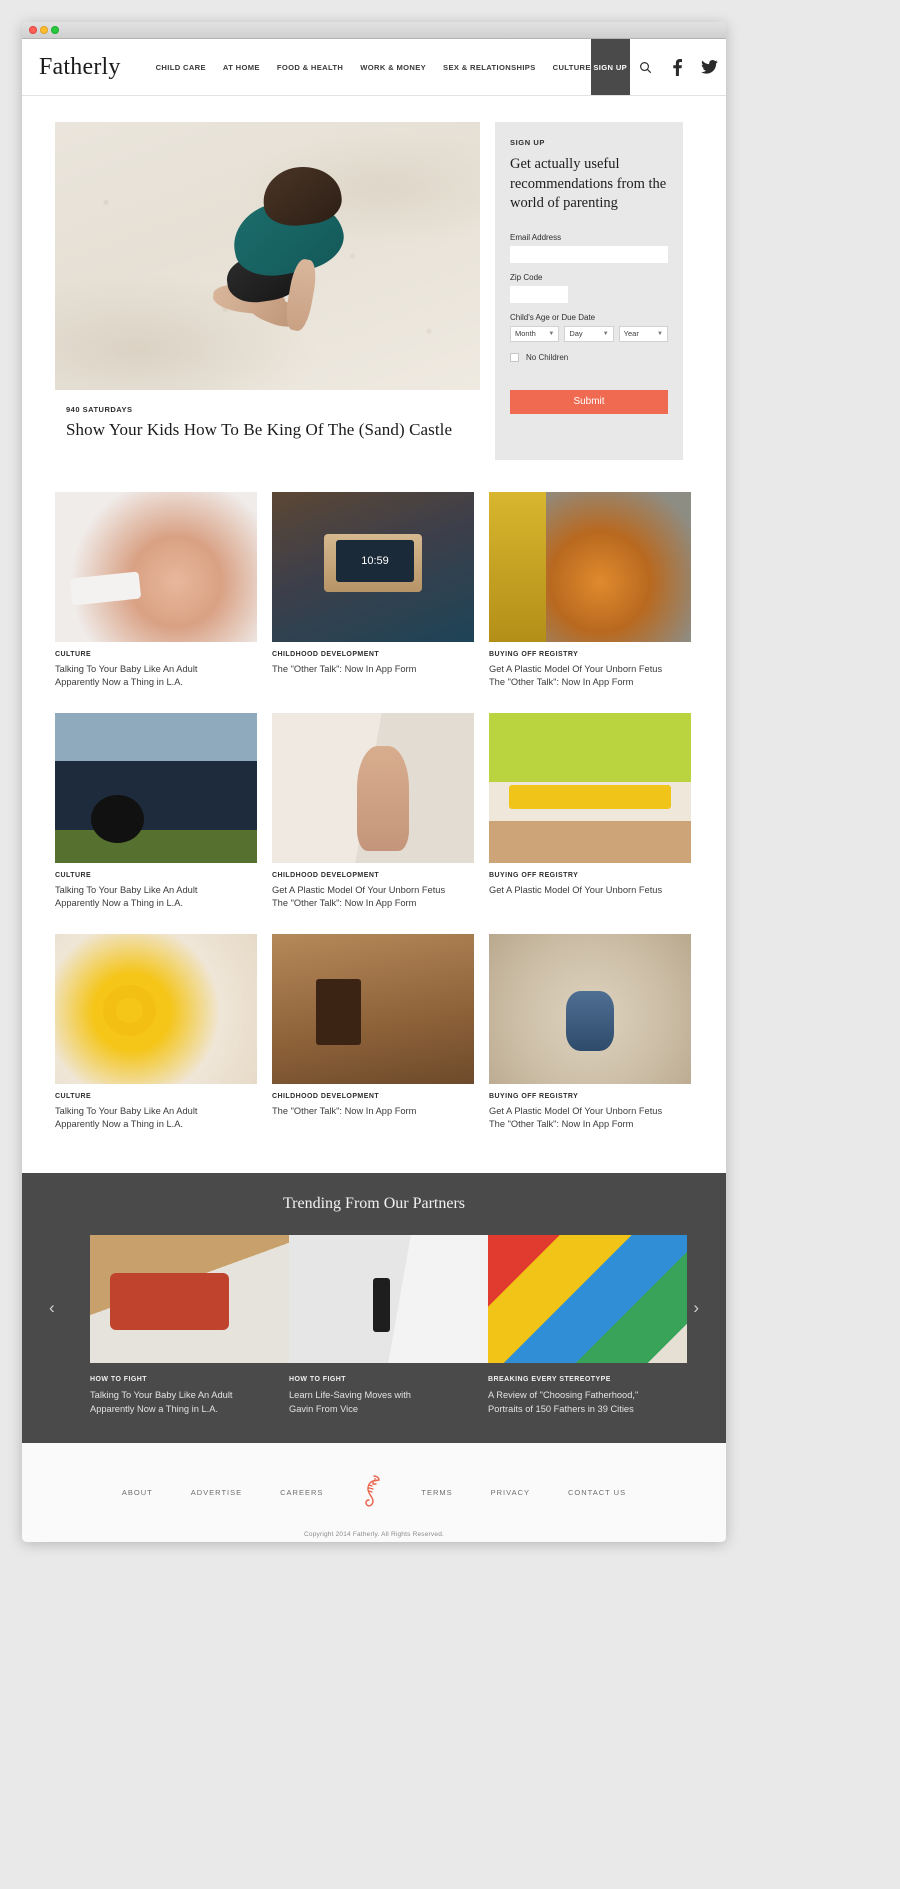 The image size is (900, 1889). Describe the element at coordinates (241, 67) in the screenshot. I see `nav-item-at-home: AT HOME` at that location.